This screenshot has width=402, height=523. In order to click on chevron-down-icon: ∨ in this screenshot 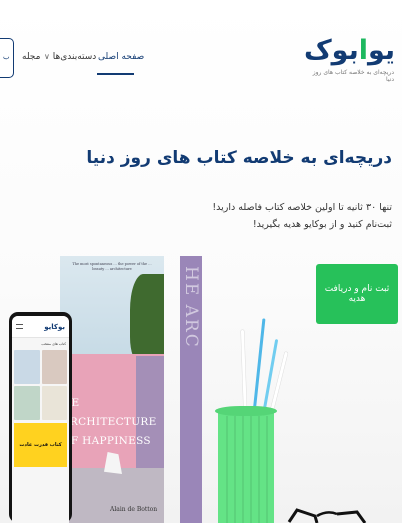, I will do `click(47, 56)`.